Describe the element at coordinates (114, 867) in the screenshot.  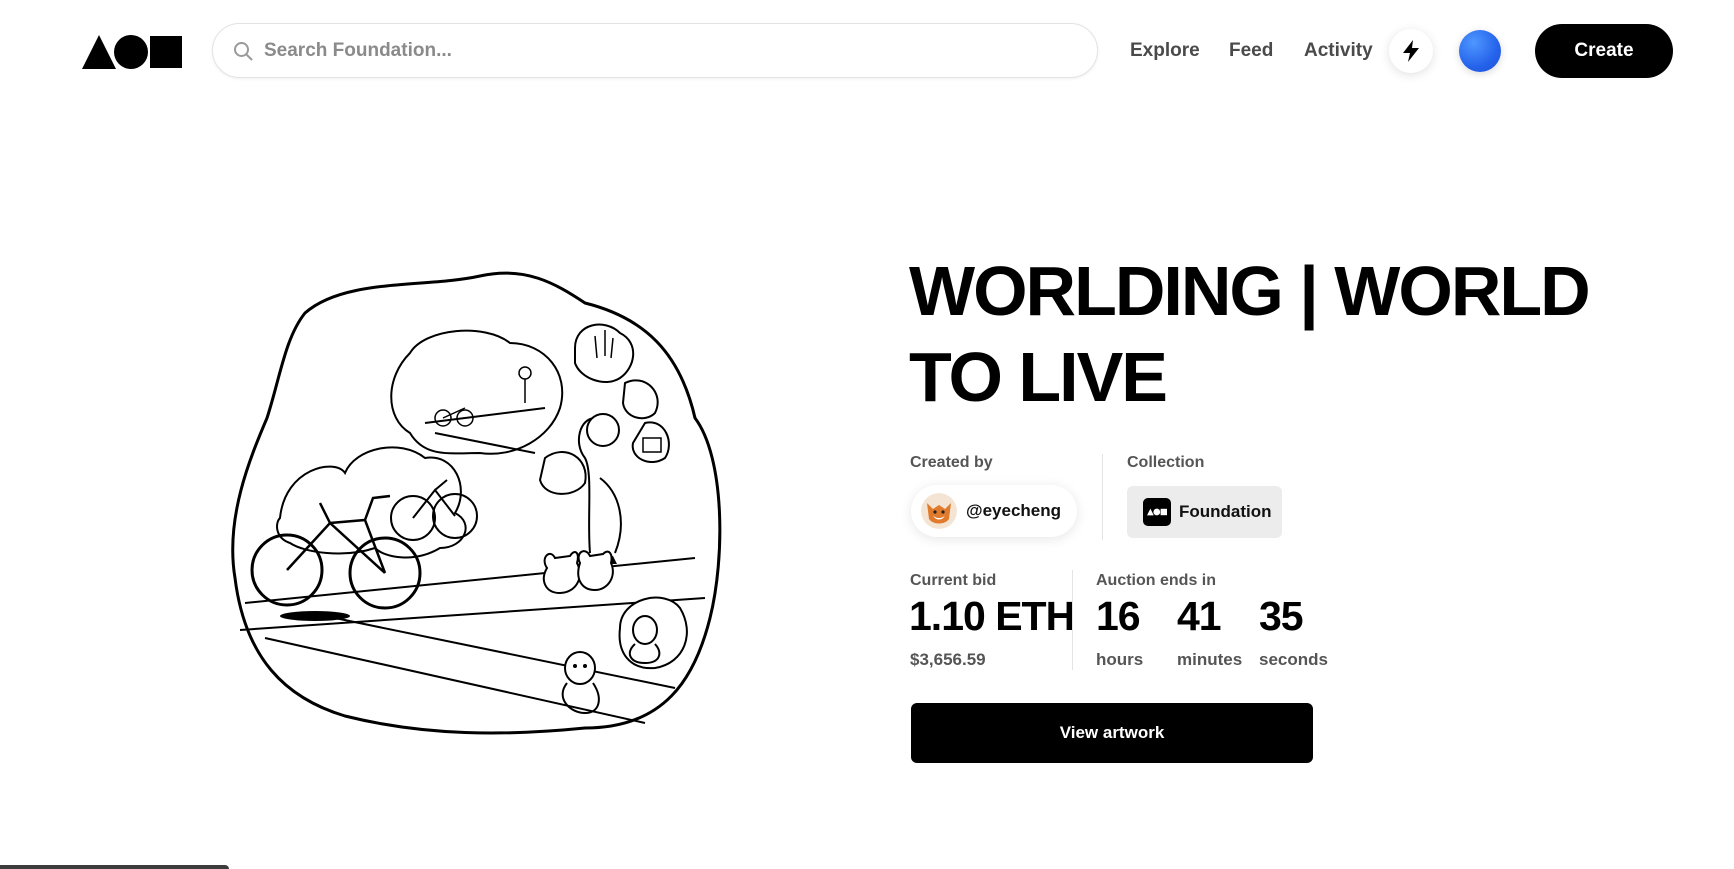
I see `status-bar-url` at that location.